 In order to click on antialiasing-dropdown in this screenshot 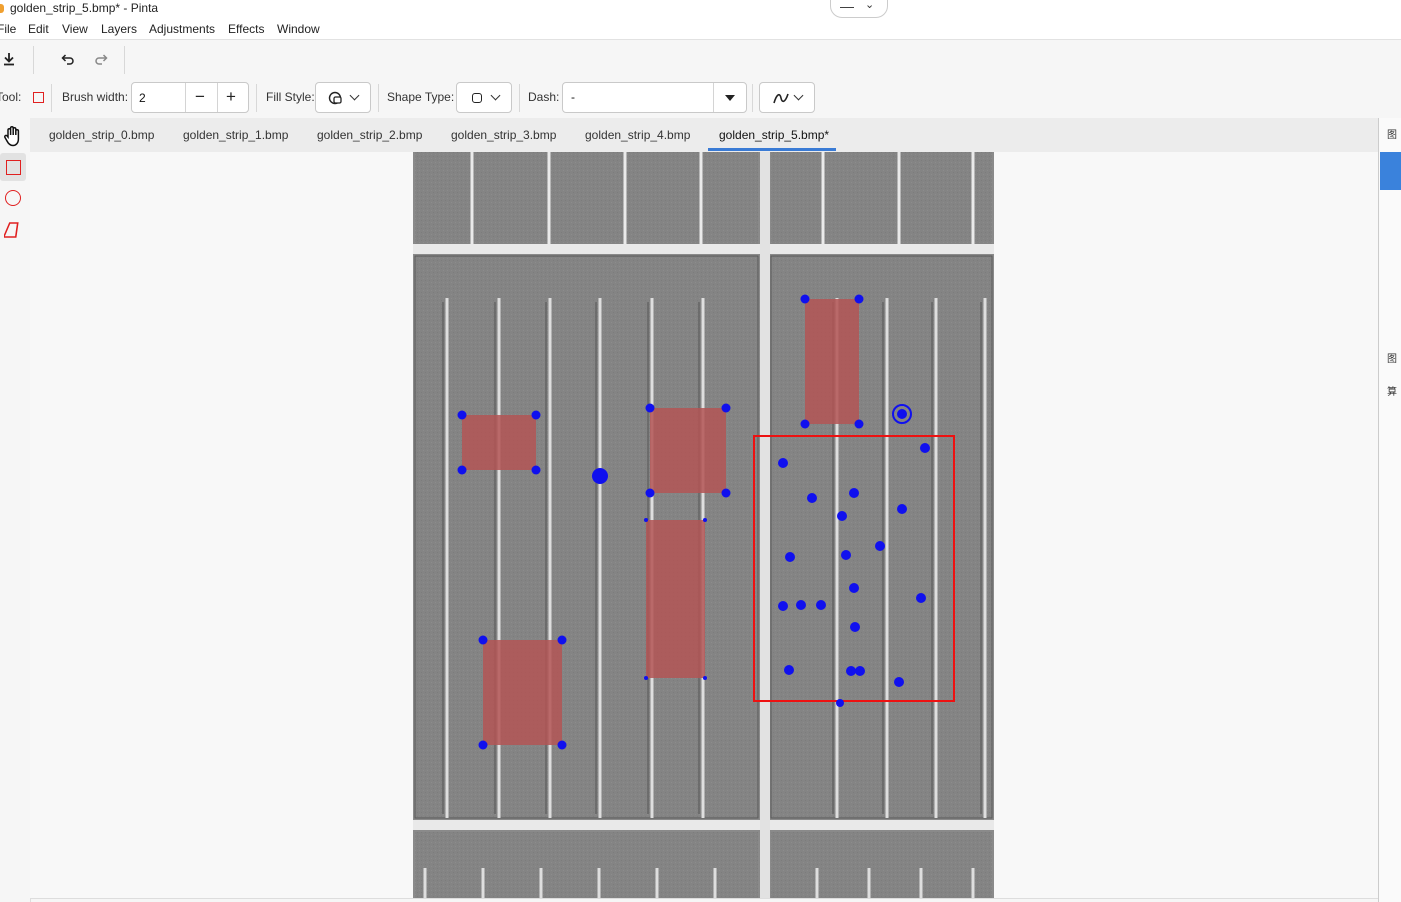, I will do `click(787, 97)`.